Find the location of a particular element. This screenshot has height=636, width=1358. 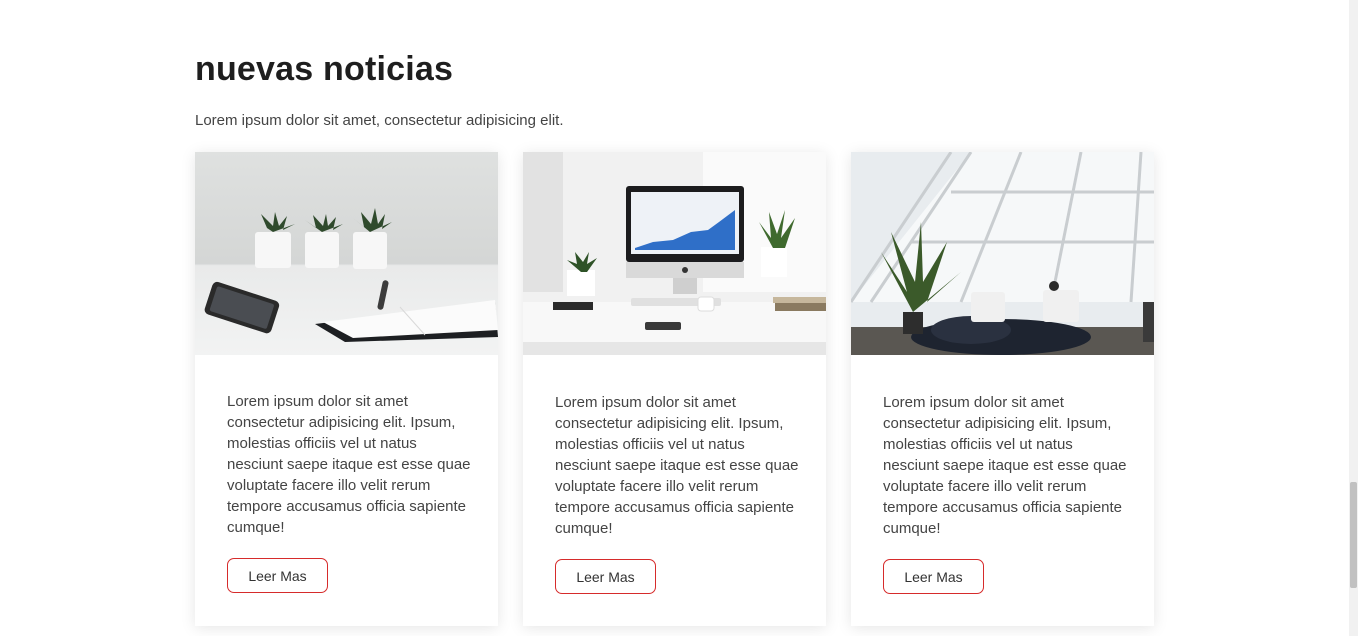

page-scrollbar is located at coordinates (1353, 318).